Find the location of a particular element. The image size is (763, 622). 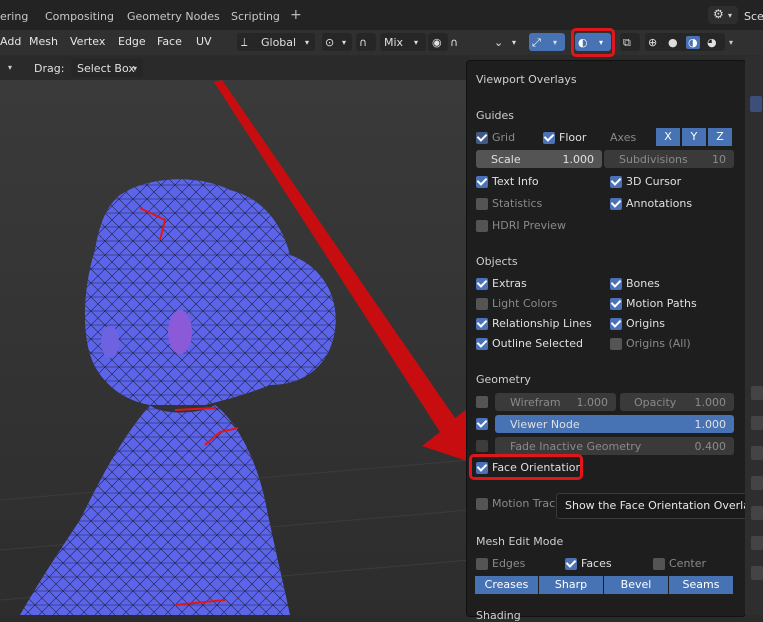

fade-inactive-checkbox is located at coordinates (482, 446).